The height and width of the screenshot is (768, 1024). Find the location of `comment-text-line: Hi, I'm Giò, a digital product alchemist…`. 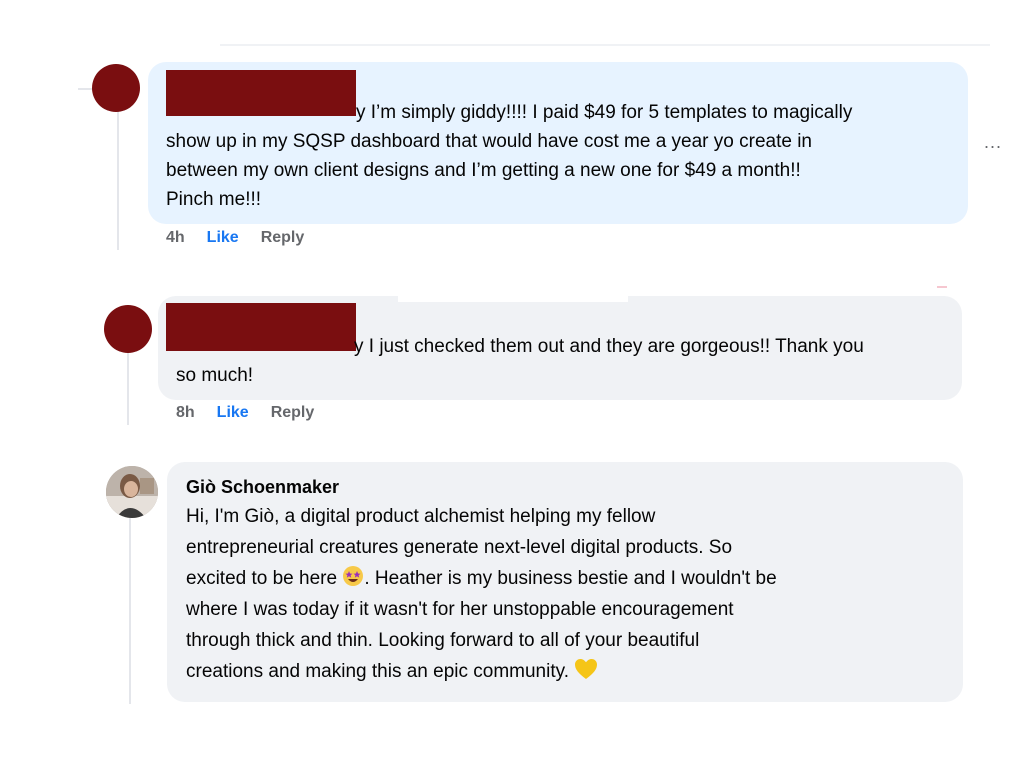

comment-text-line: Hi, I'm Giò, a digital product alchemist… is located at coordinates (421, 516).